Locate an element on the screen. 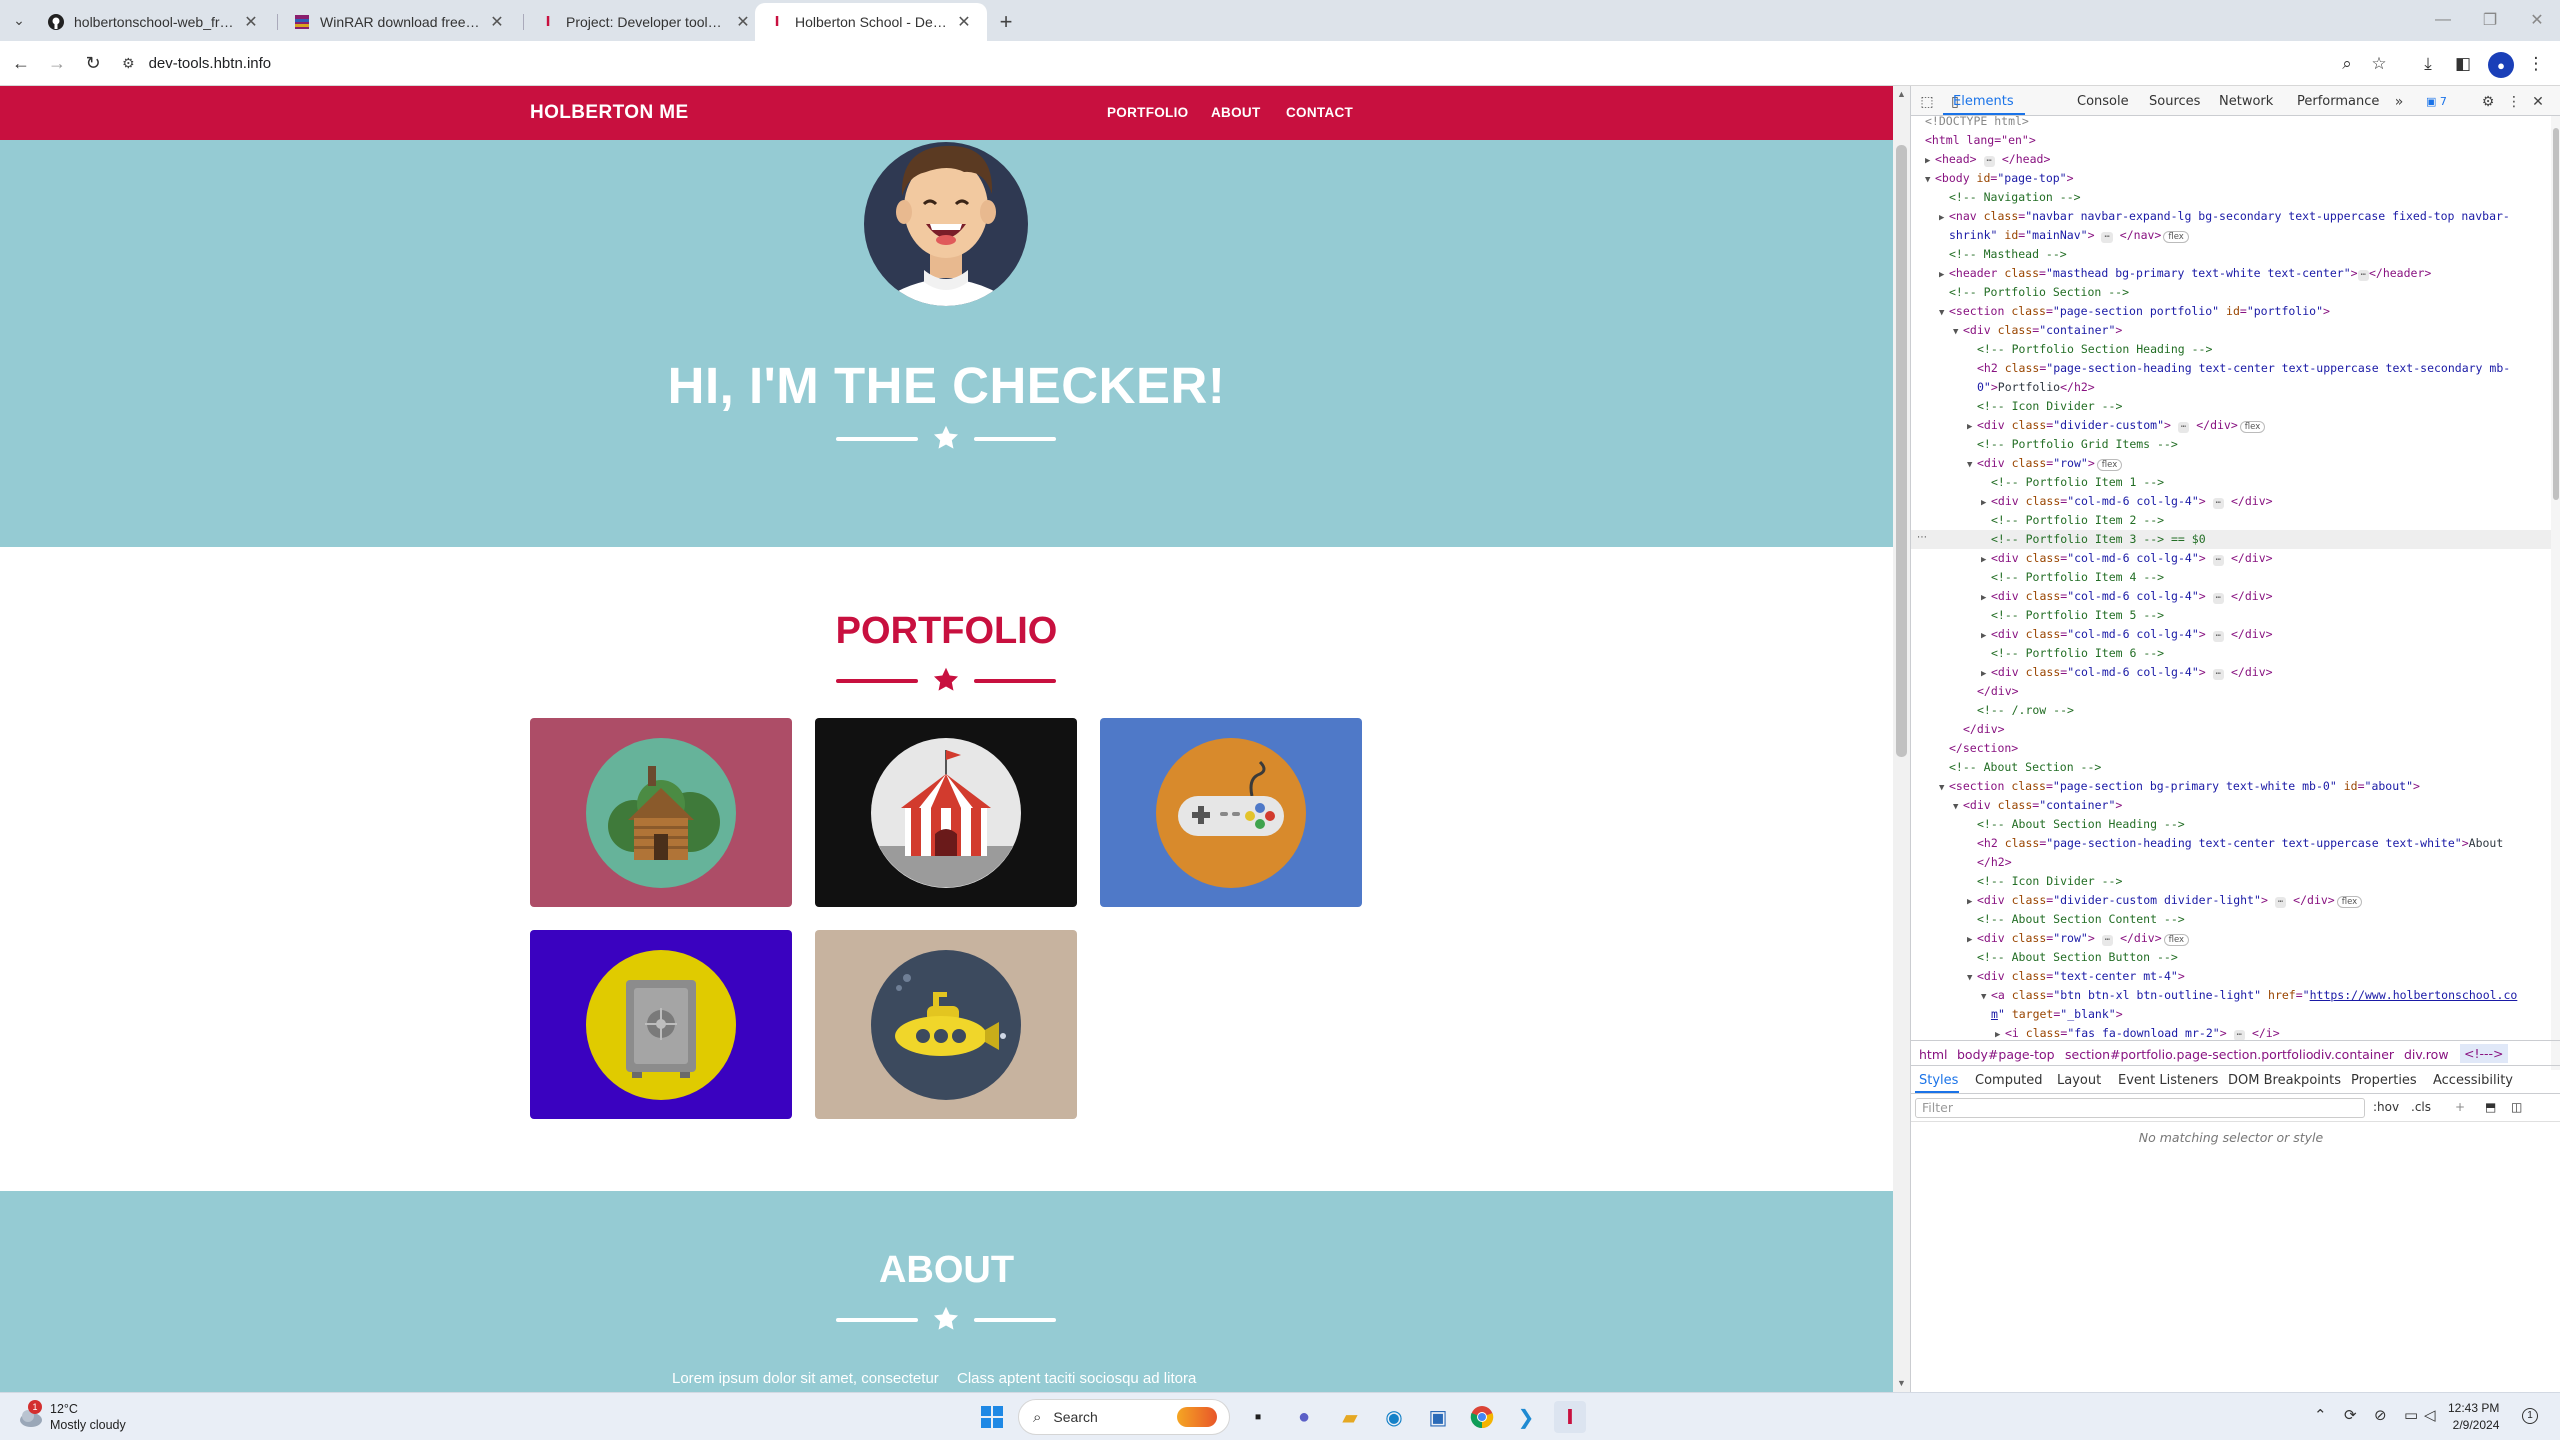  close-window-button: ✕ is located at coordinates (2537, 20).